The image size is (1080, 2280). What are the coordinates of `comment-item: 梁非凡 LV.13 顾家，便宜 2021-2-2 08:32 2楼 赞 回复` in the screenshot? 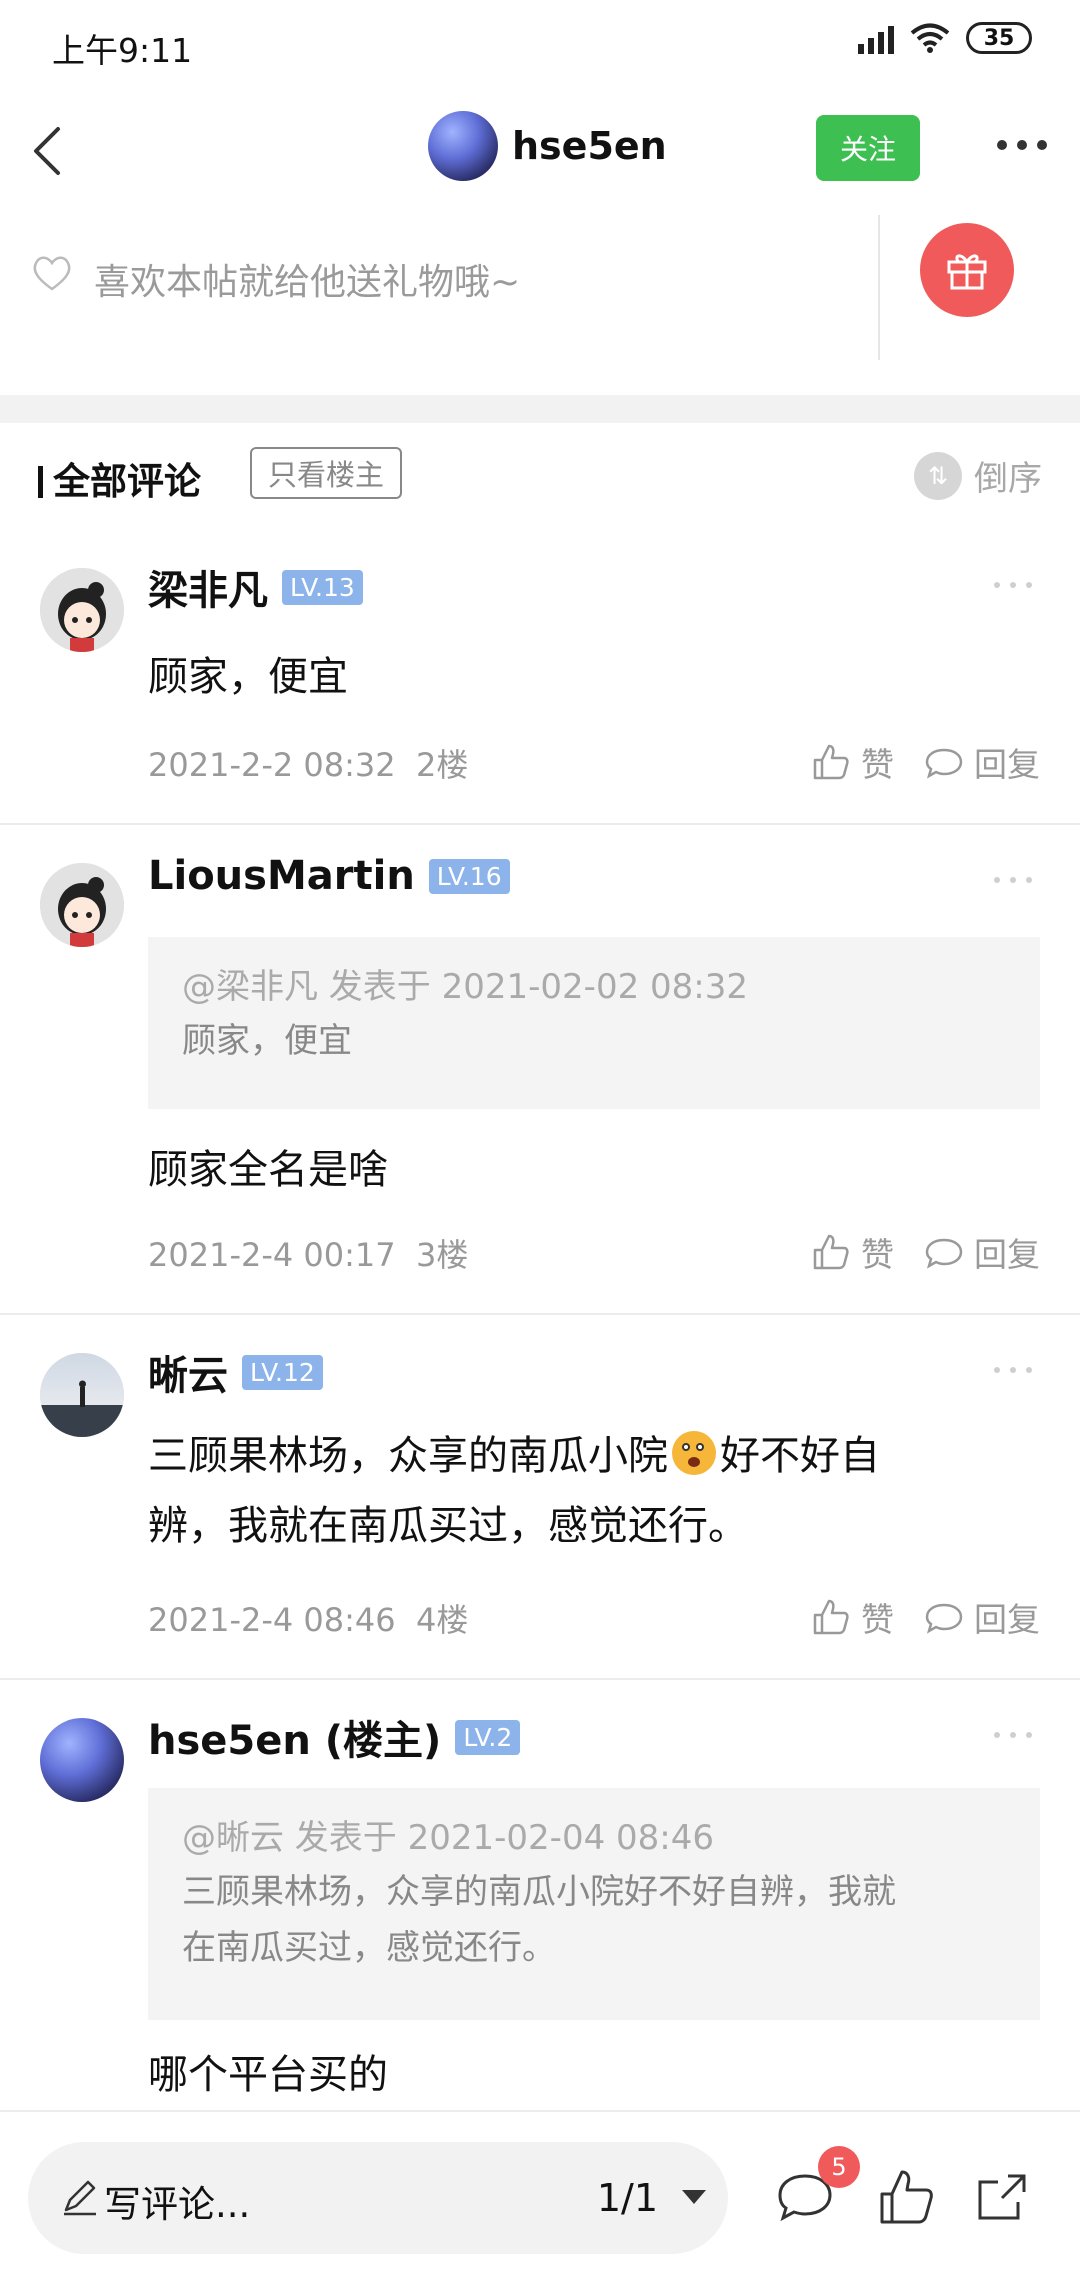 It's located at (540, 677).